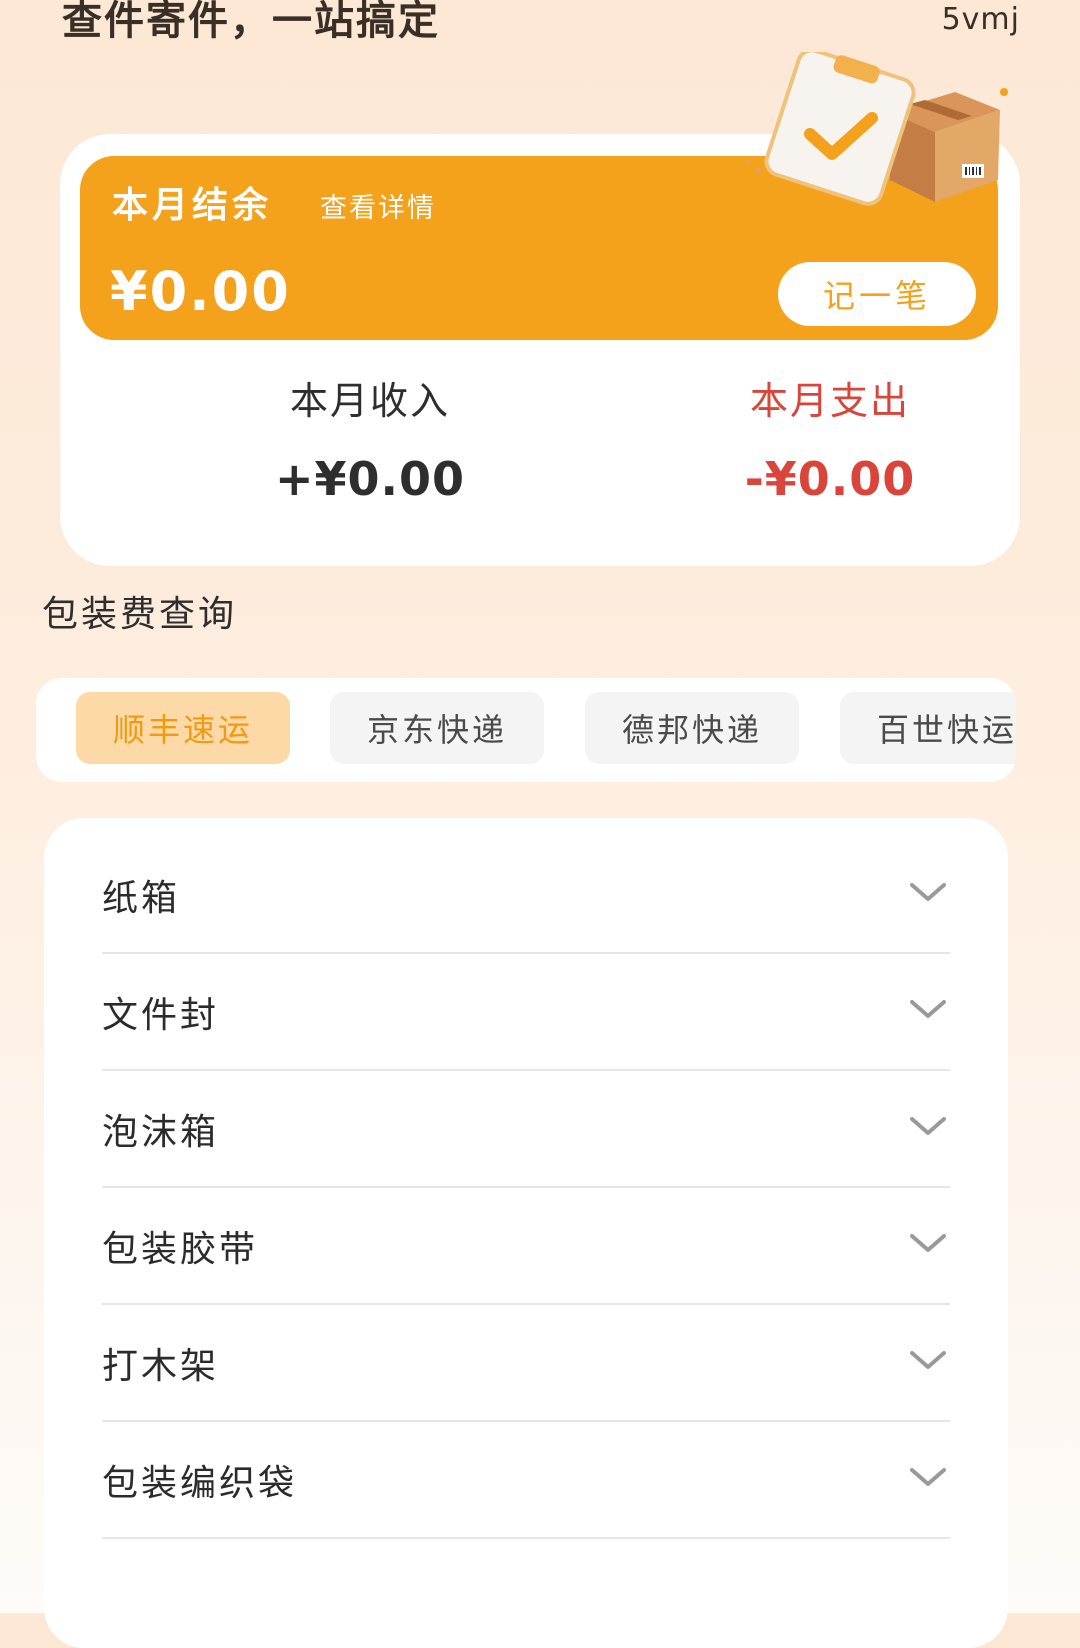 This screenshot has height=1648, width=1080. I want to click on list-item-packing-tape: 包装胶带, so click(526, 1245).